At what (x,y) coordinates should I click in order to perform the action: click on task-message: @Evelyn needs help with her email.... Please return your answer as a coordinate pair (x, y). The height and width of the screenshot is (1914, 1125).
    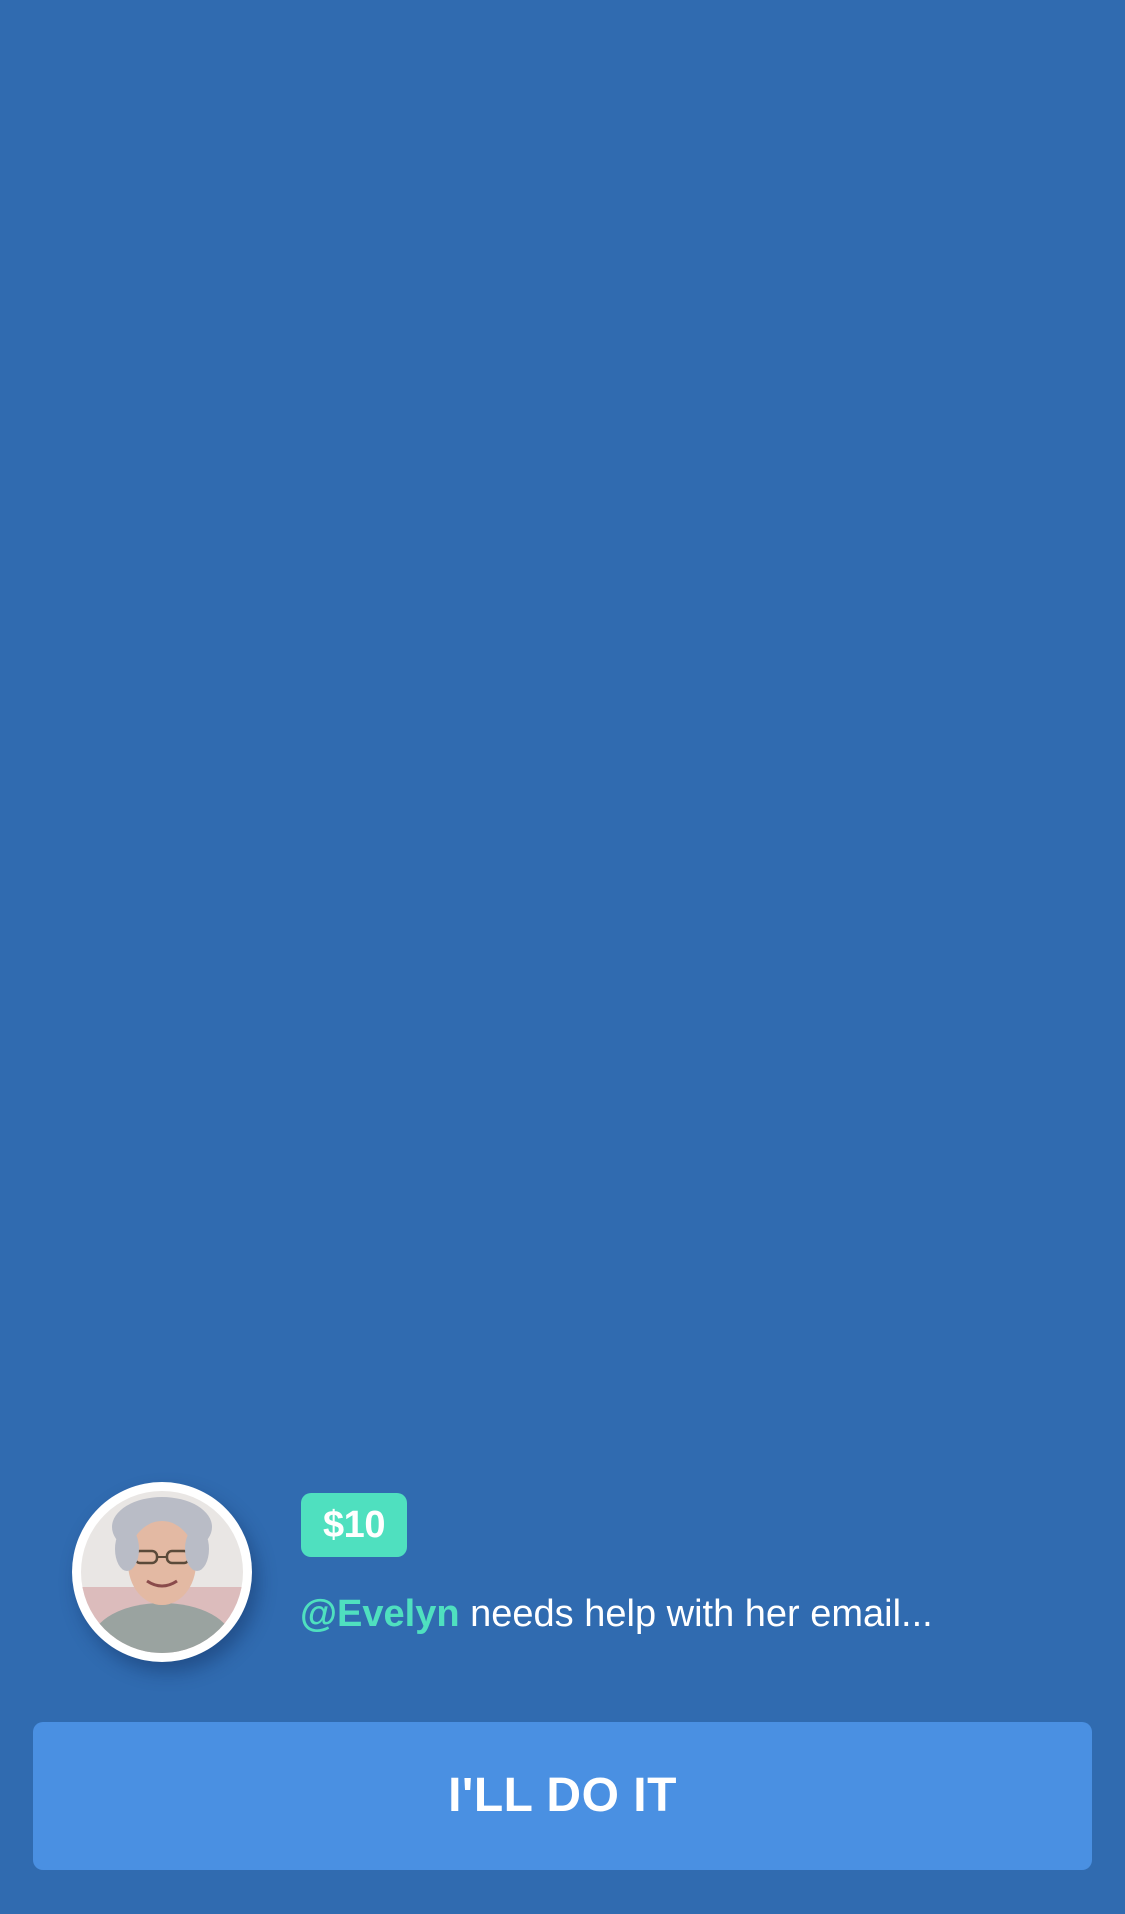
    Looking at the image, I should click on (616, 1614).